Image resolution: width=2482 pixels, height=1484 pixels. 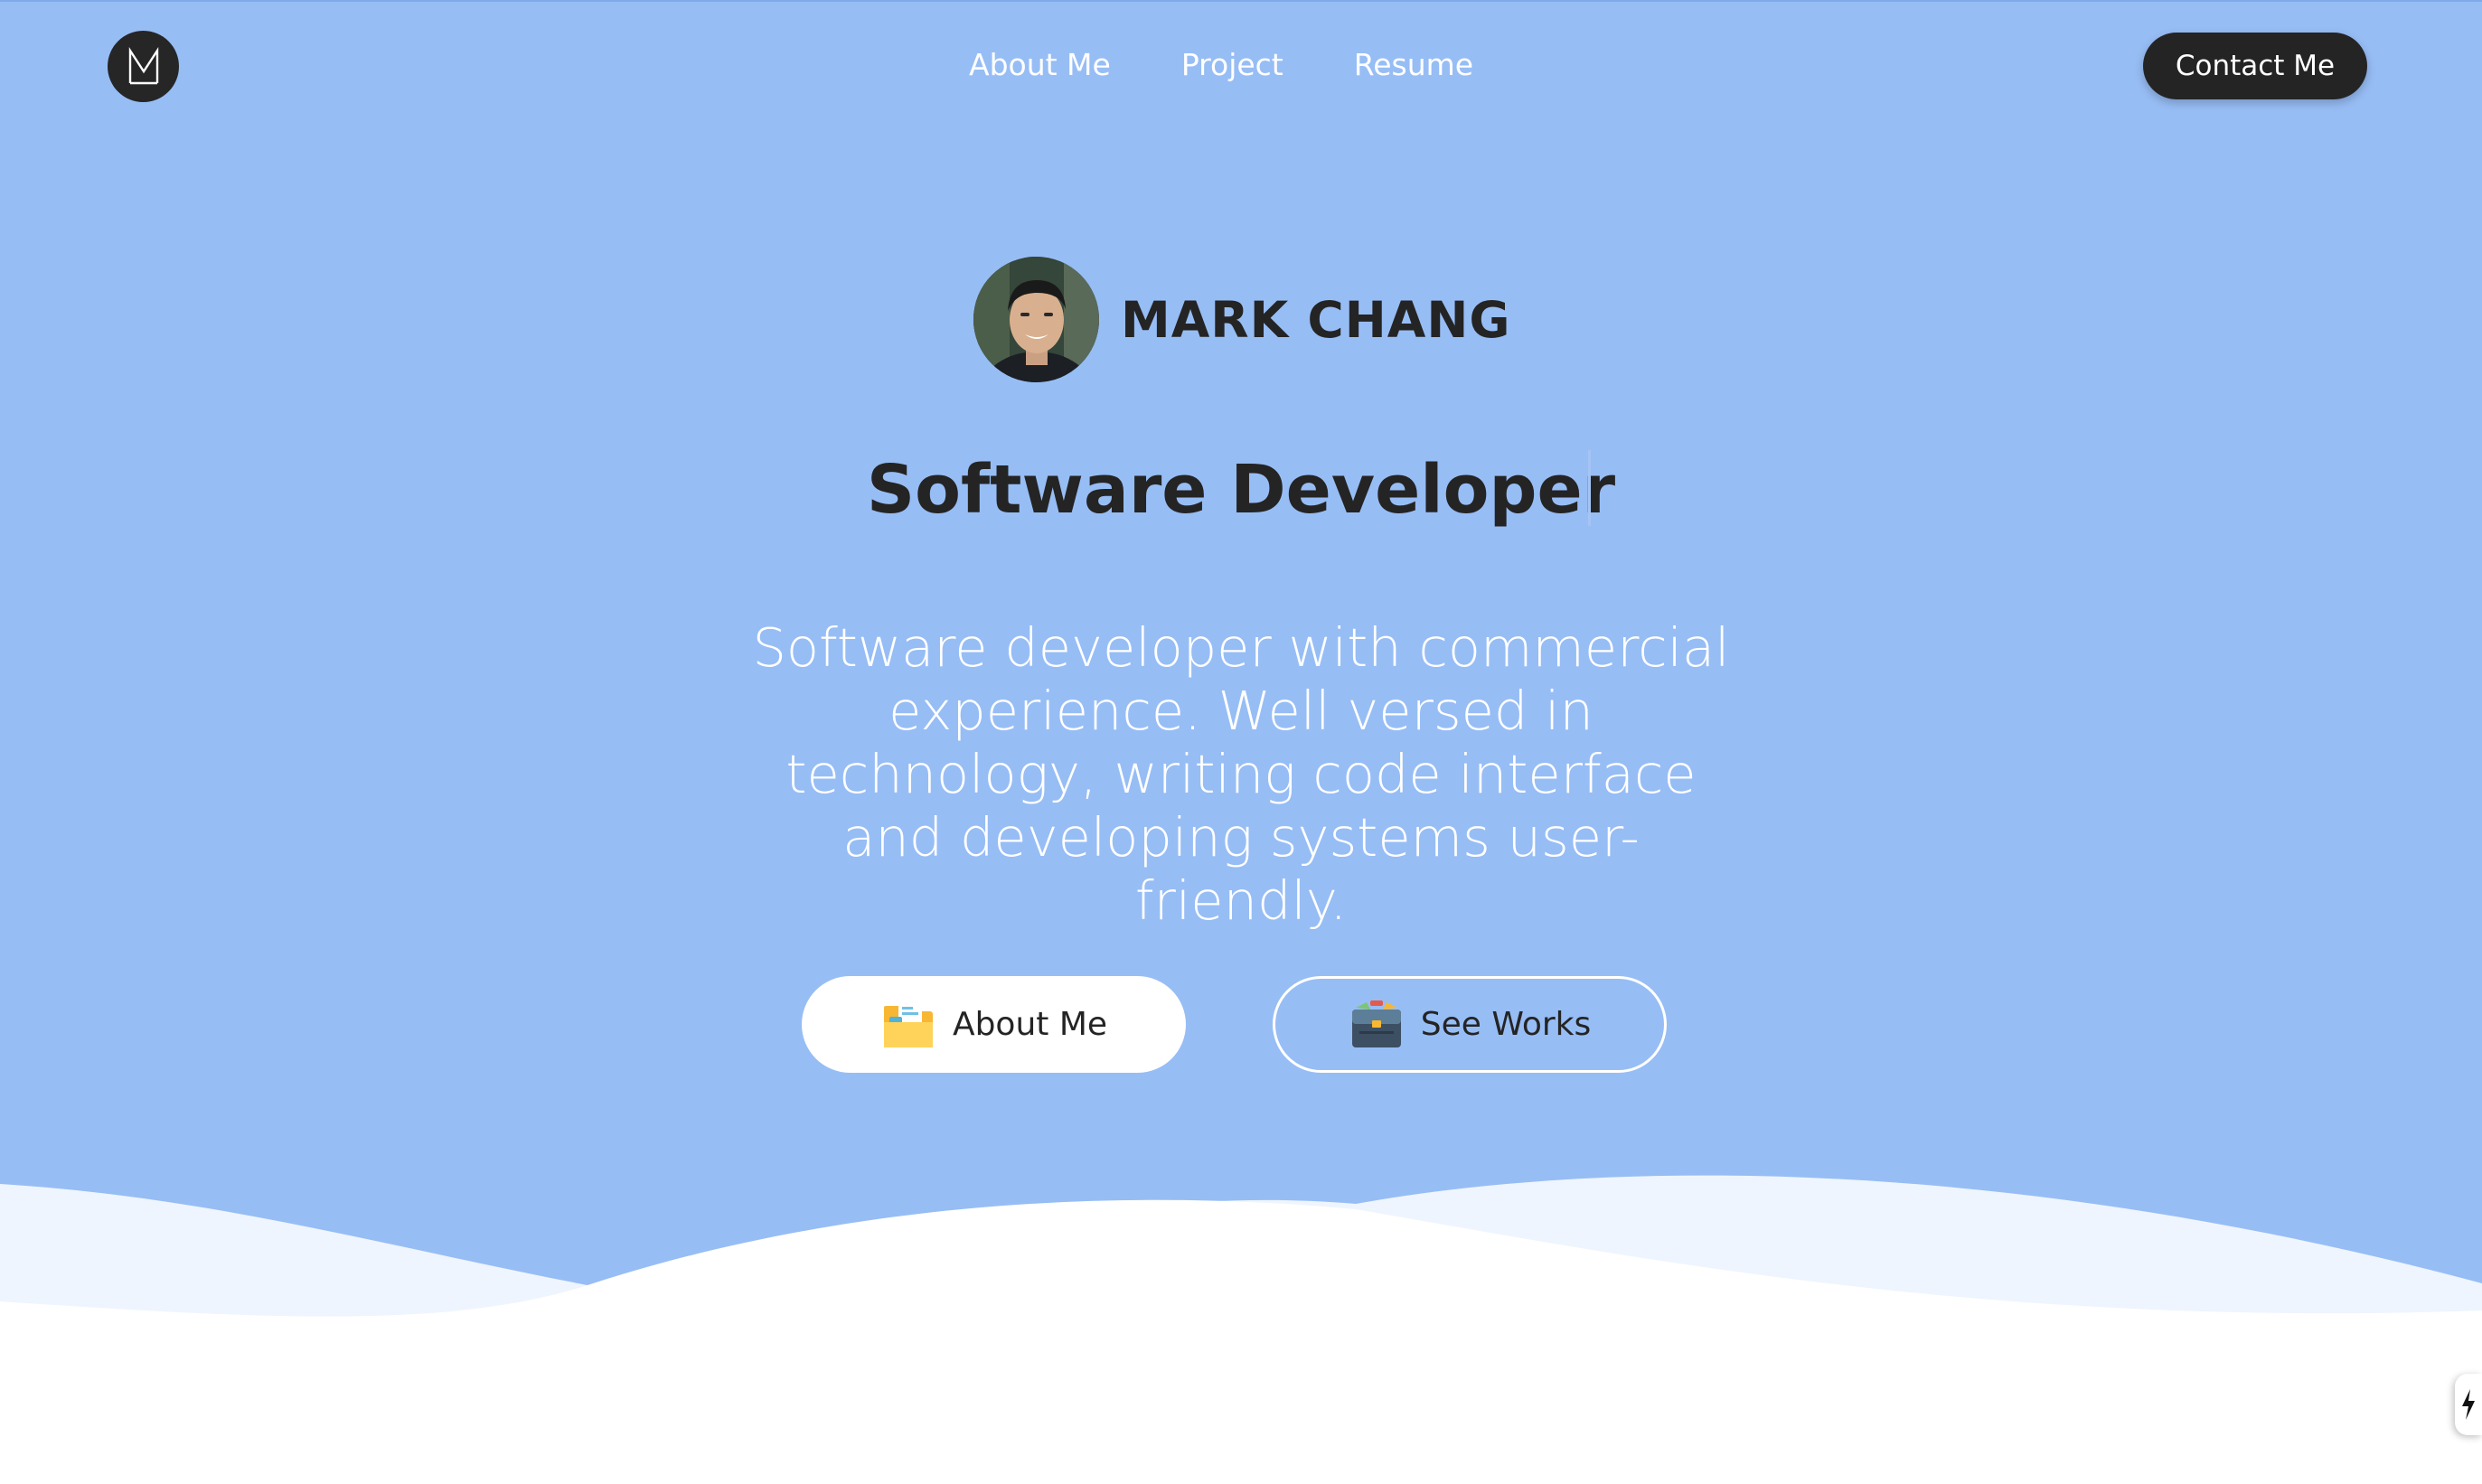 What do you see at coordinates (1040, 65) in the screenshot?
I see `nav-link-about: About Me` at bounding box center [1040, 65].